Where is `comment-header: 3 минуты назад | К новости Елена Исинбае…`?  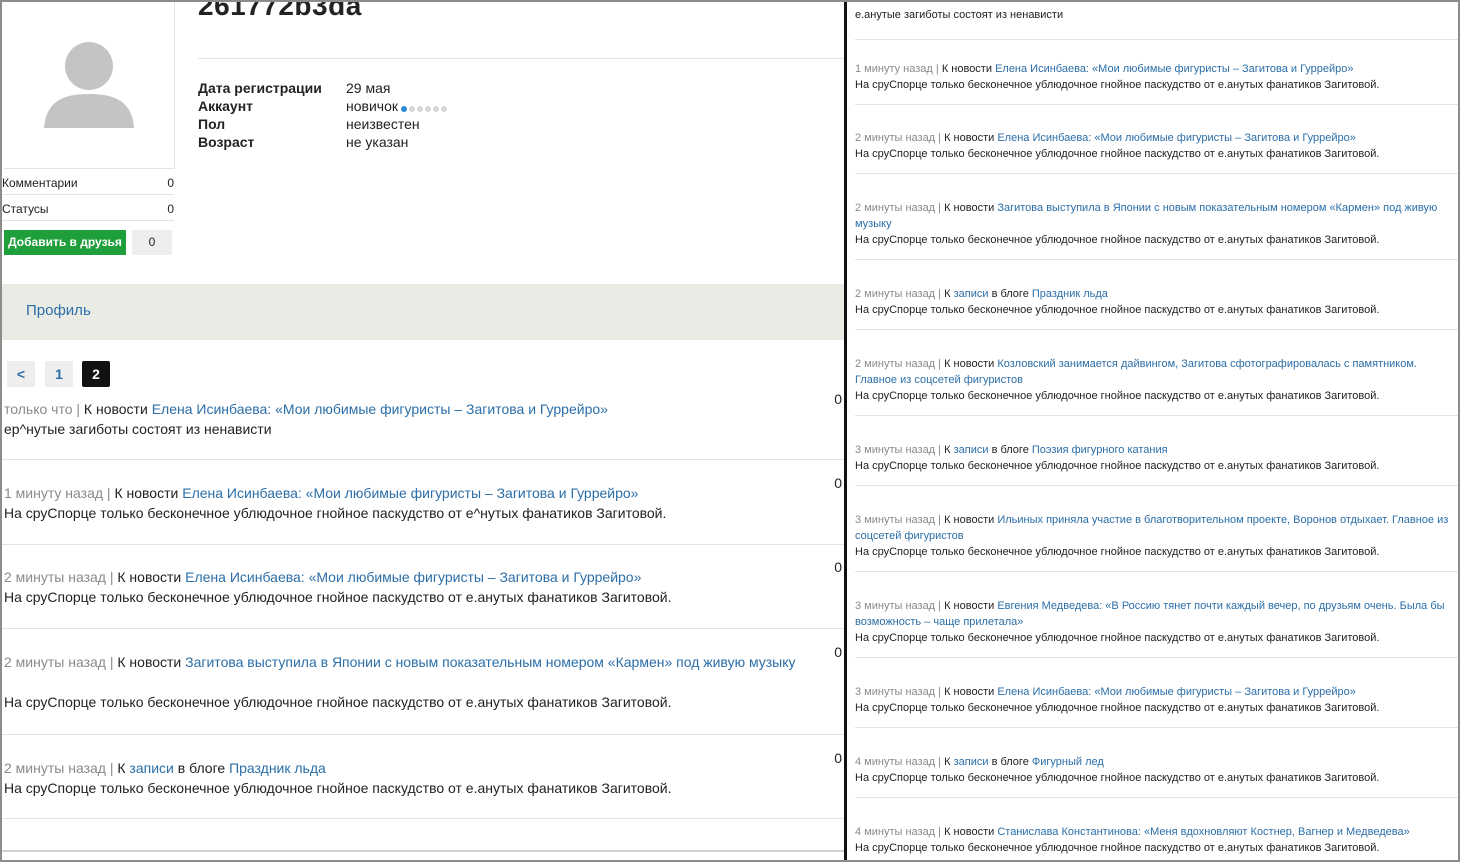 comment-header: 3 минуты назад | К новости Елена Исинбае… is located at coordinates (1156, 692).